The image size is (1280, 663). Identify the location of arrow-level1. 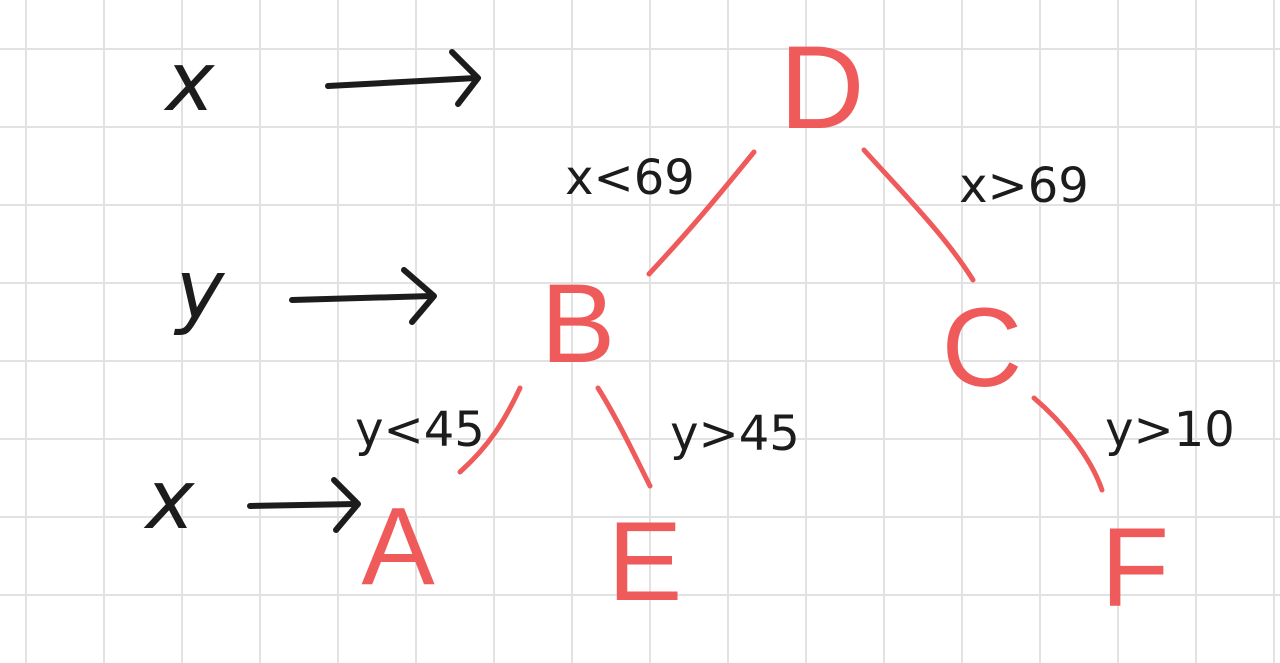
(363, 296).